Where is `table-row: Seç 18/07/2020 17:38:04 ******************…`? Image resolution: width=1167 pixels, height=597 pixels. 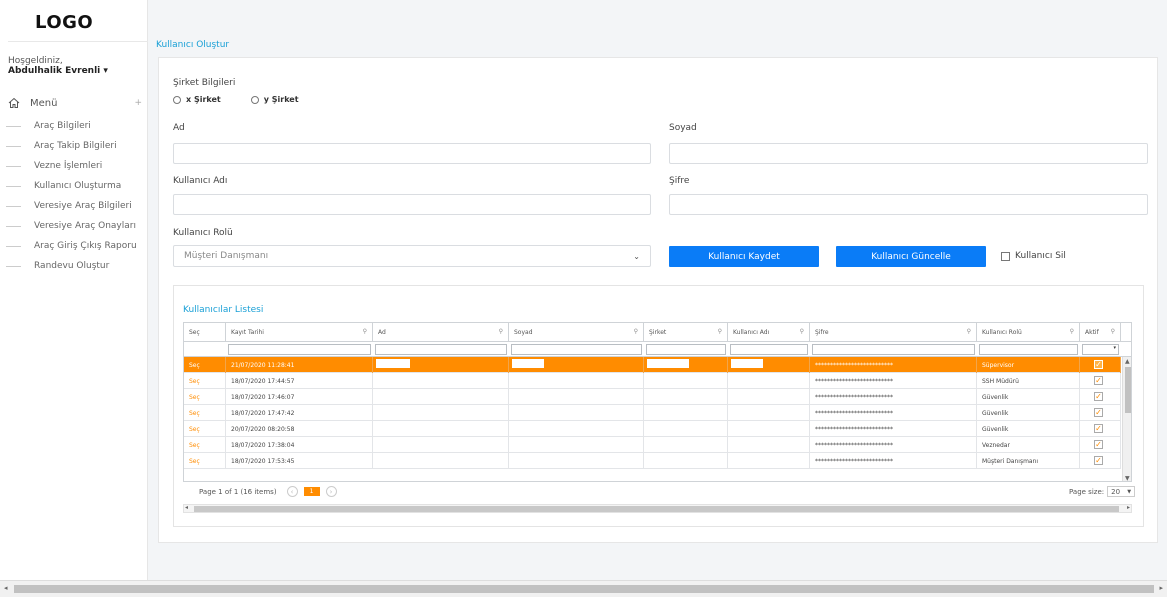
table-row: Seç 18/07/2020 17:38:04 ******************… is located at coordinates (652, 445).